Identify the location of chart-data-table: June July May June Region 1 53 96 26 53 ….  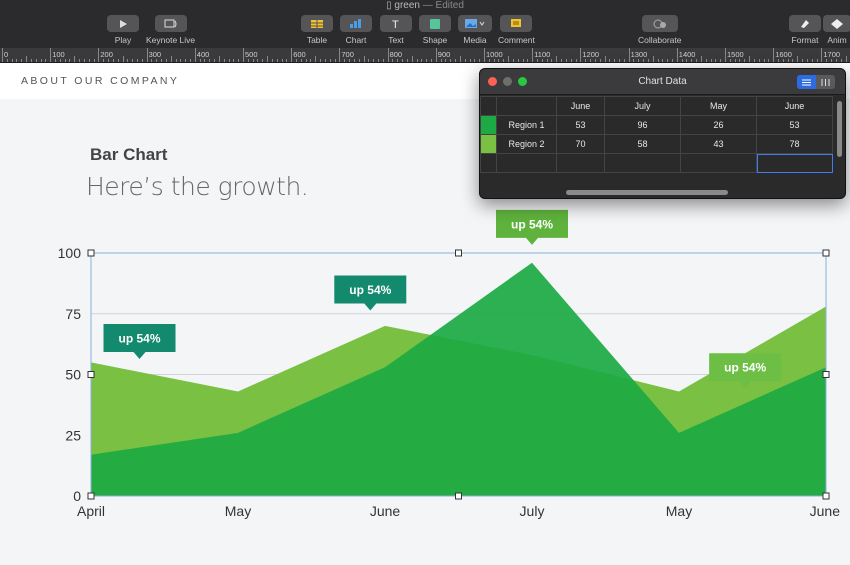
(656, 134).